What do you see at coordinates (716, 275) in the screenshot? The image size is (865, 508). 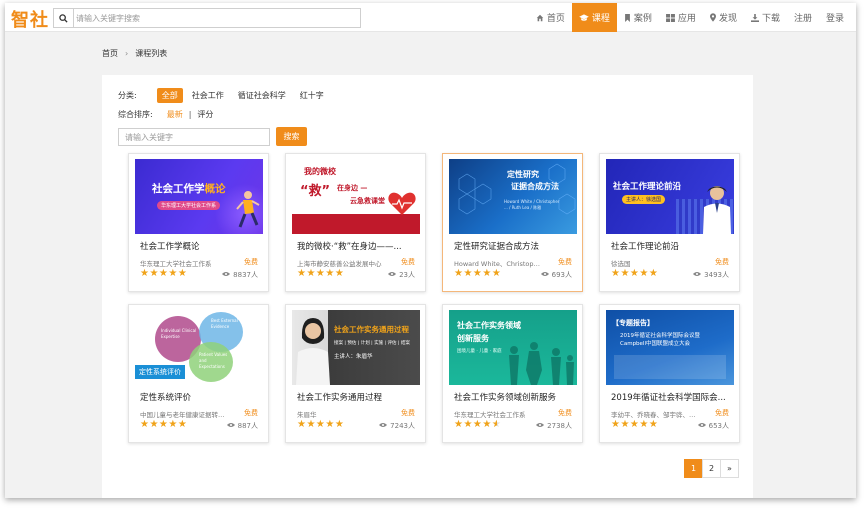 I see `view-count-value: 3493人` at bounding box center [716, 275].